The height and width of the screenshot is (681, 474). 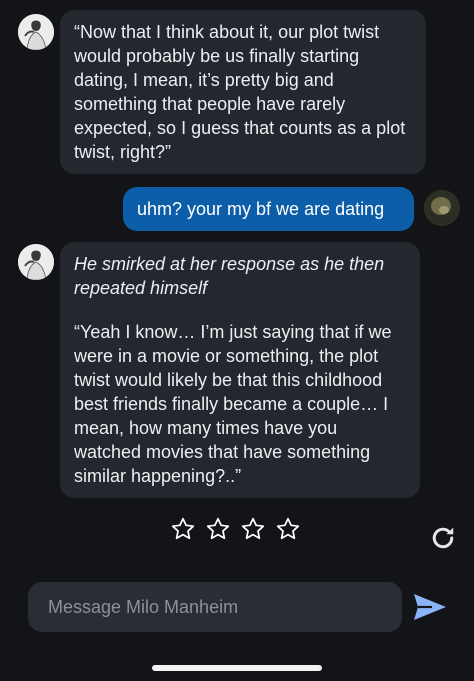 I want to click on message-composer, so click(x=215, y=607).